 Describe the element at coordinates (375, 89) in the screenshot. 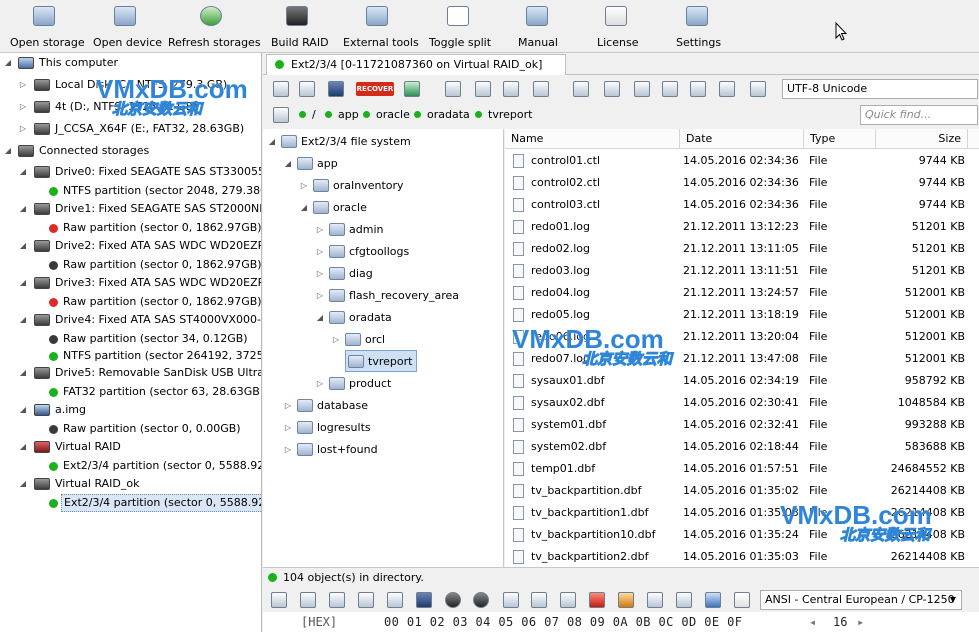

I see `recover-button: RECOVER` at that location.